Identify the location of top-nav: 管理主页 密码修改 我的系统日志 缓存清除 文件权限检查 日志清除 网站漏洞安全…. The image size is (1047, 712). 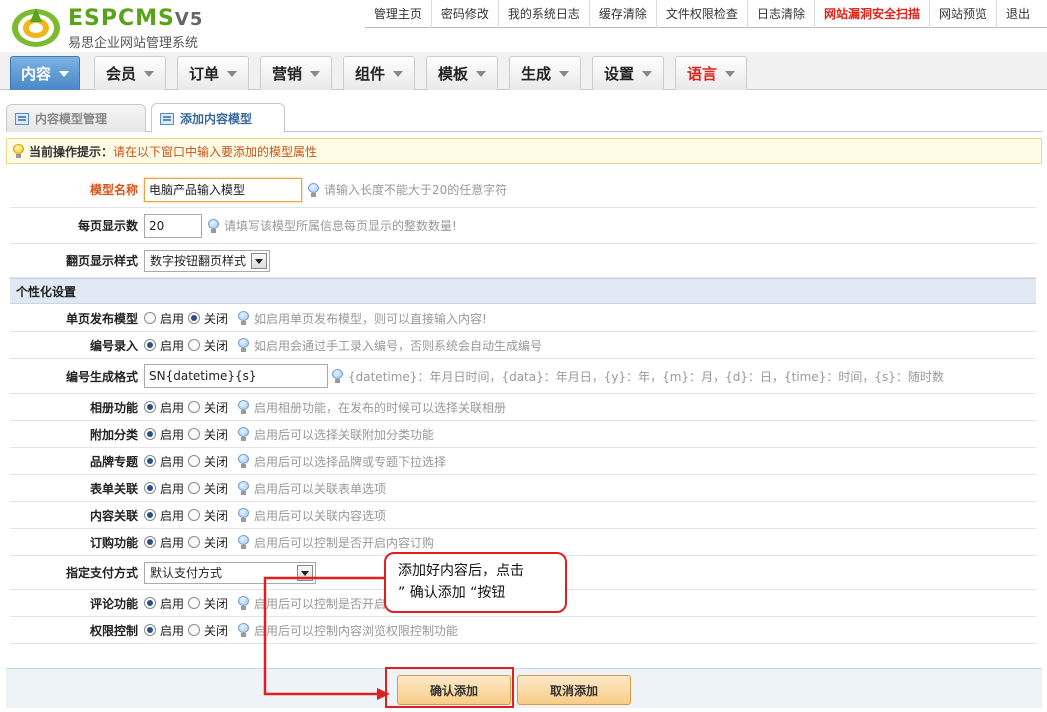
(705, 14).